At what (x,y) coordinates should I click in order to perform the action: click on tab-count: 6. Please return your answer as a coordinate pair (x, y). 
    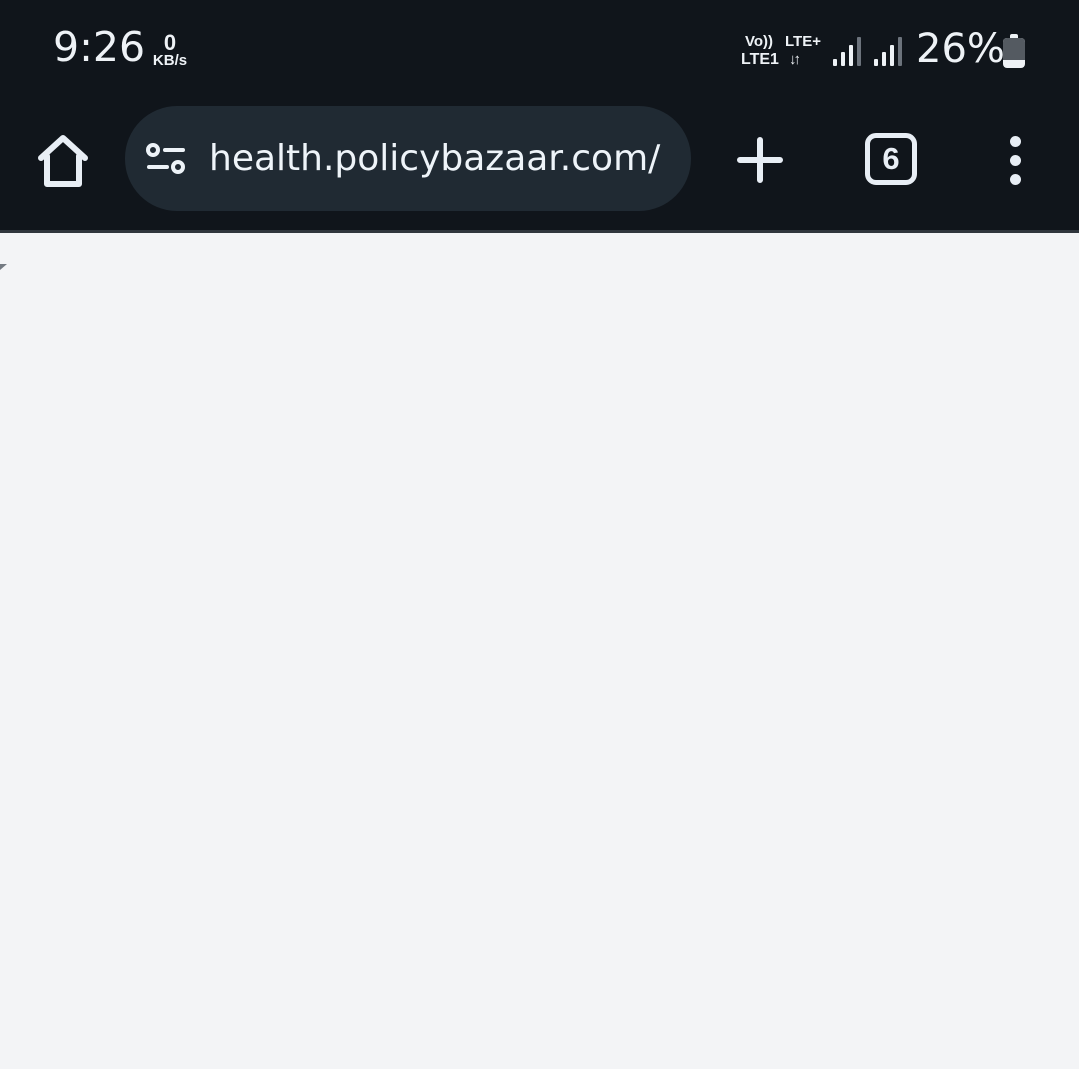
    Looking at the image, I should click on (891, 158).